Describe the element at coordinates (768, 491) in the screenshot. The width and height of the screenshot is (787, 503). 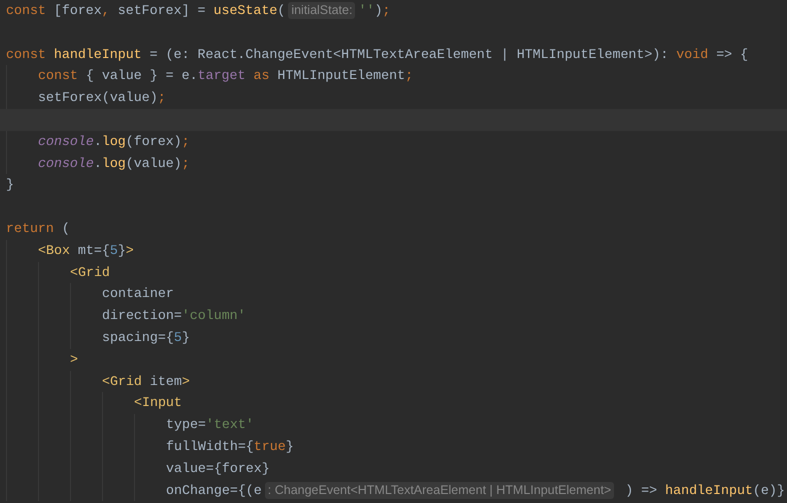
I see `code-text: (e)}` at that location.